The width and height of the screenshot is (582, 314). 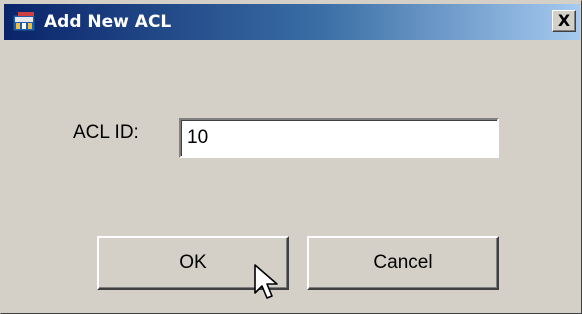 I want to click on close-button: X, so click(x=564, y=21).